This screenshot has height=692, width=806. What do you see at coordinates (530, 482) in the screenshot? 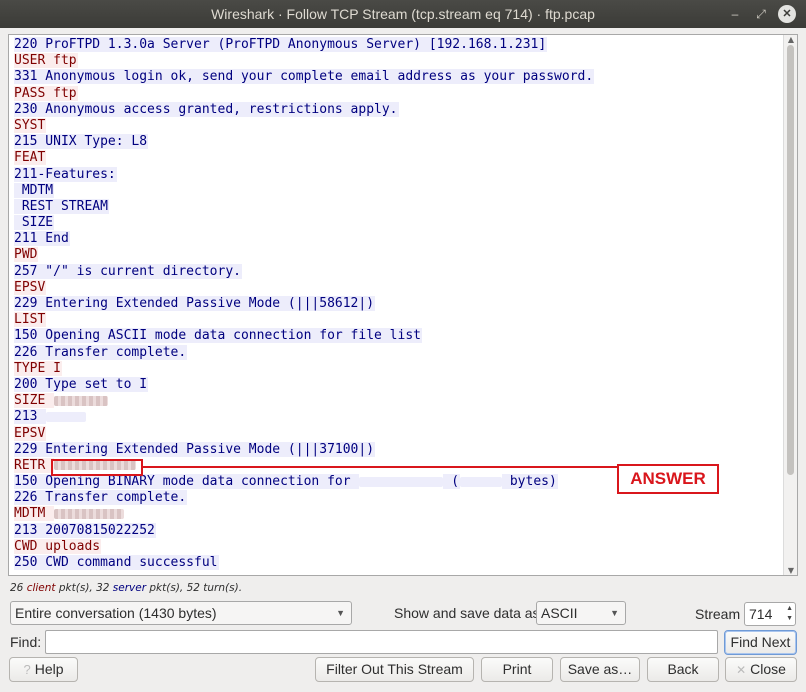
I see `line-text: bytes)` at bounding box center [530, 482].